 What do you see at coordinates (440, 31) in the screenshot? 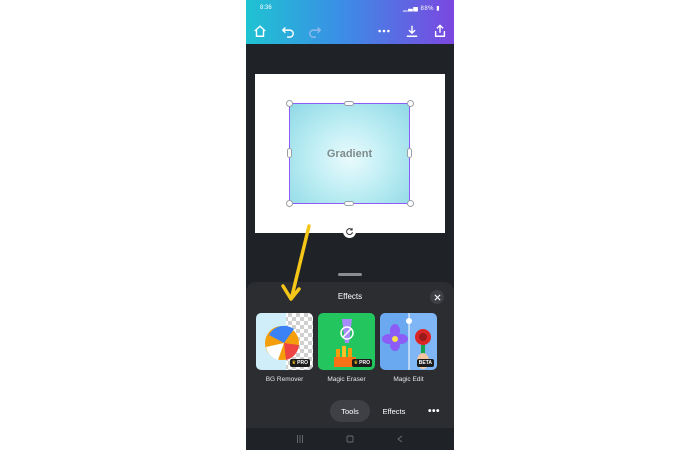
I see `share-icon` at bounding box center [440, 31].